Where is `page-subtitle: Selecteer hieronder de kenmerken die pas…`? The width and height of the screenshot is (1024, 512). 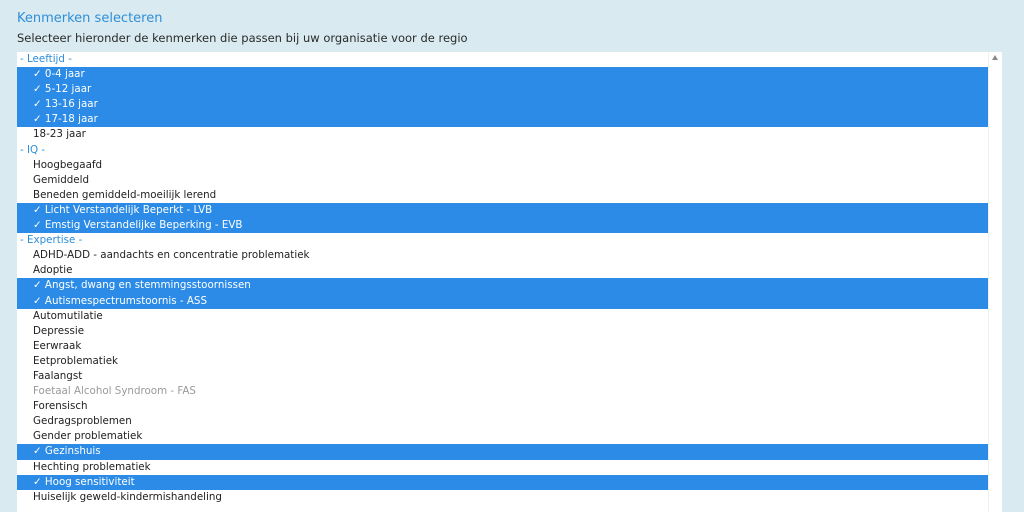
page-subtitle: Selecteer hieronder de kenmerken die pas… is located at coordinates (242, 38).